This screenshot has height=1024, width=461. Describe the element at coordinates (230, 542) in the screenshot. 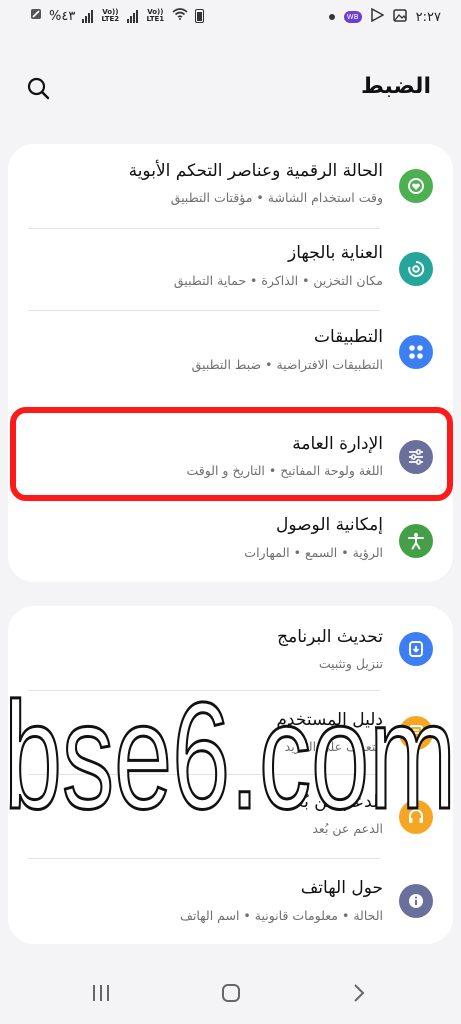

I see `settings-item-accessibility: إمكانية الوصول الرؤية • السمع • المهارات` at that location.